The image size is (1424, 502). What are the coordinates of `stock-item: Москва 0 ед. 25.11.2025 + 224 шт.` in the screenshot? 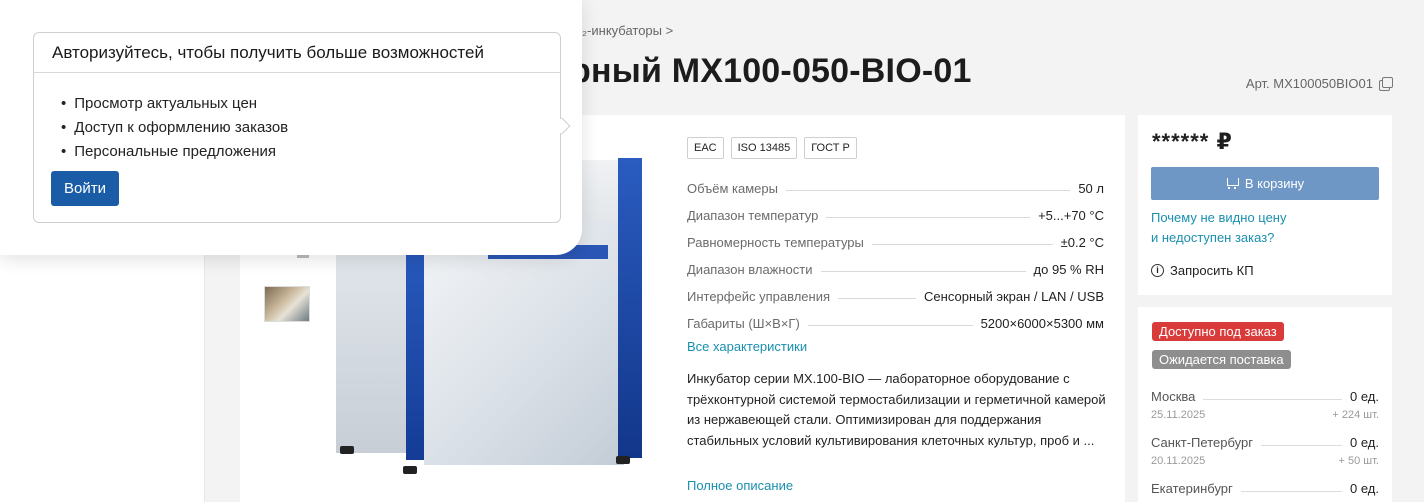 It's located at (1265, 409).